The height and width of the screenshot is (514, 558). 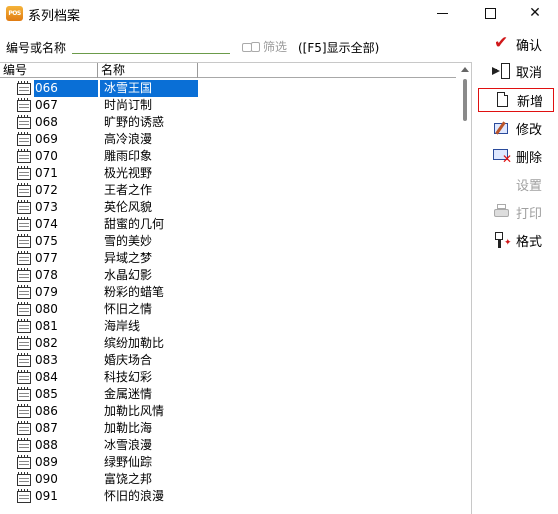 What do you see at coordinates (228, 241) in the screenshot?
I see `table-row: 075 雪的美妙` at bounding box center [228, 241].